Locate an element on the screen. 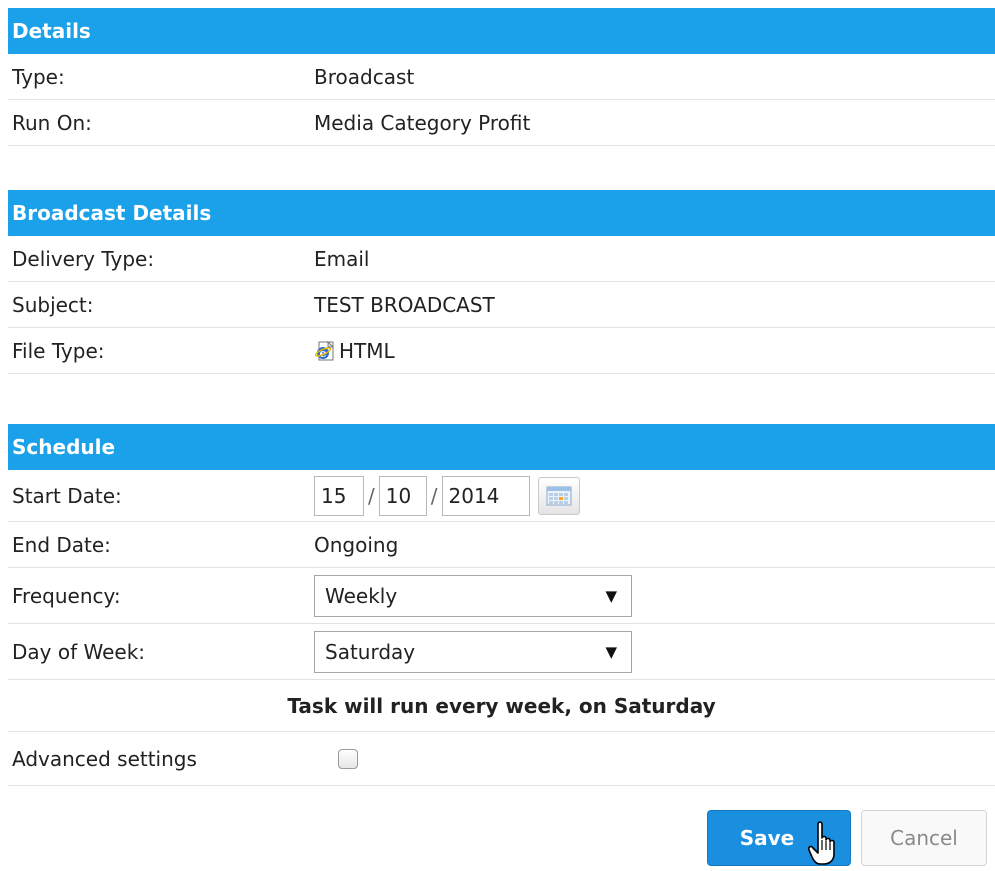 This screenshot has width=995, height=871. run-on-label: Run On: is located at coordinates (52, 122).